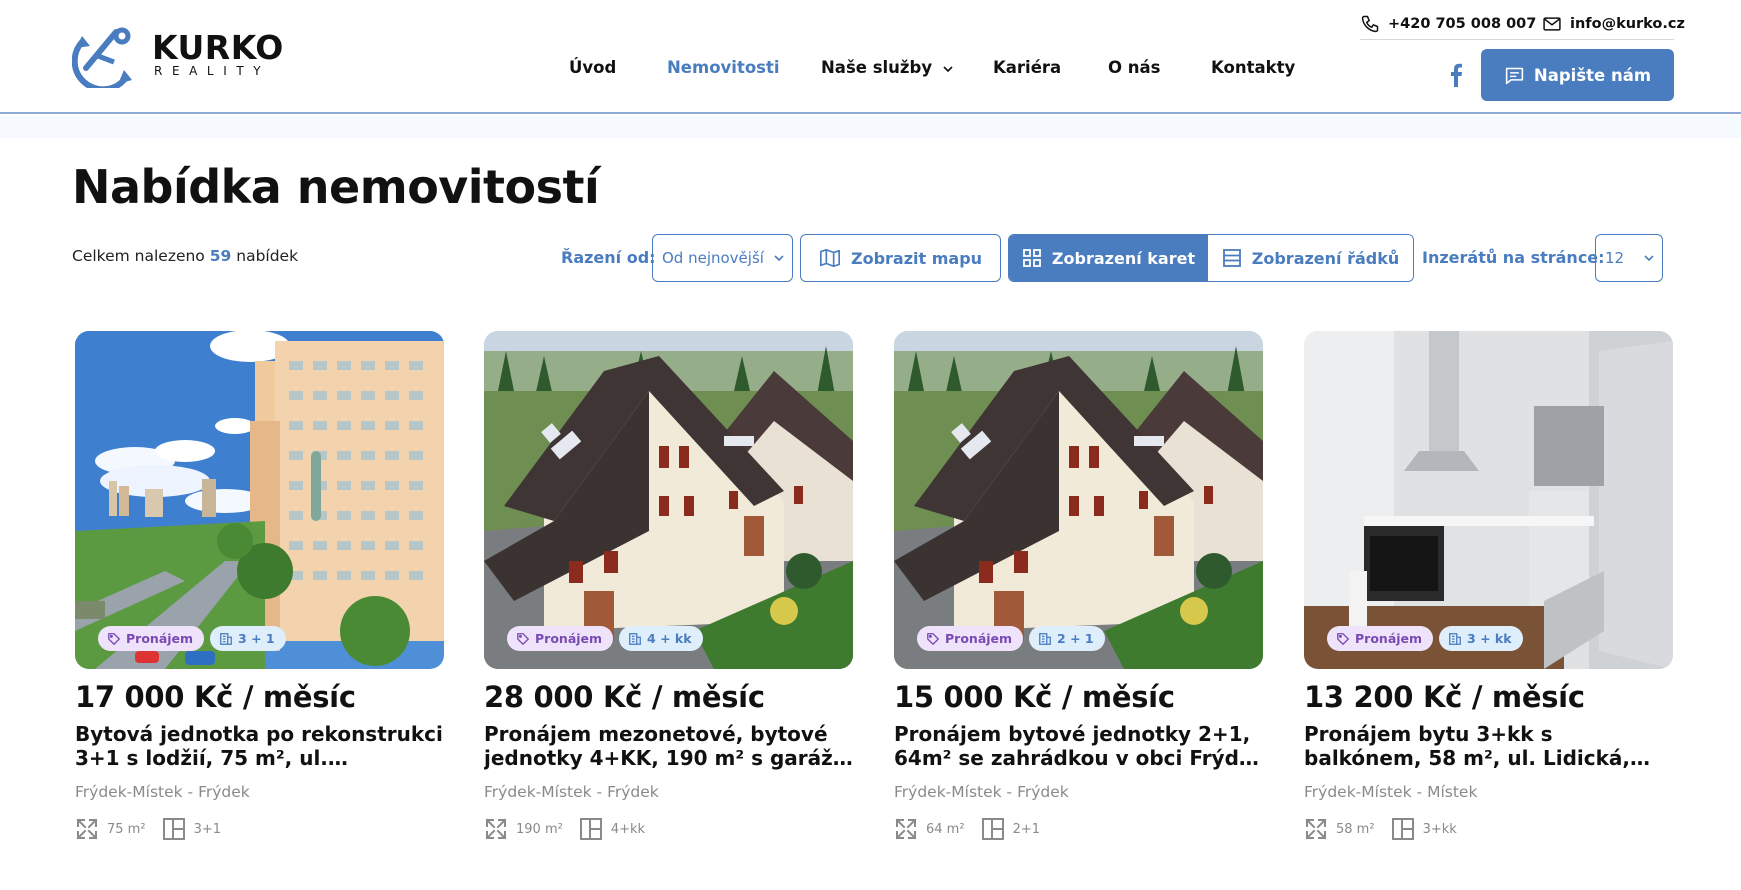 The width and height of the screenshot is (1741, 890). I want to click on card-view-label: Zobrazení karet, so click(1123, 258).